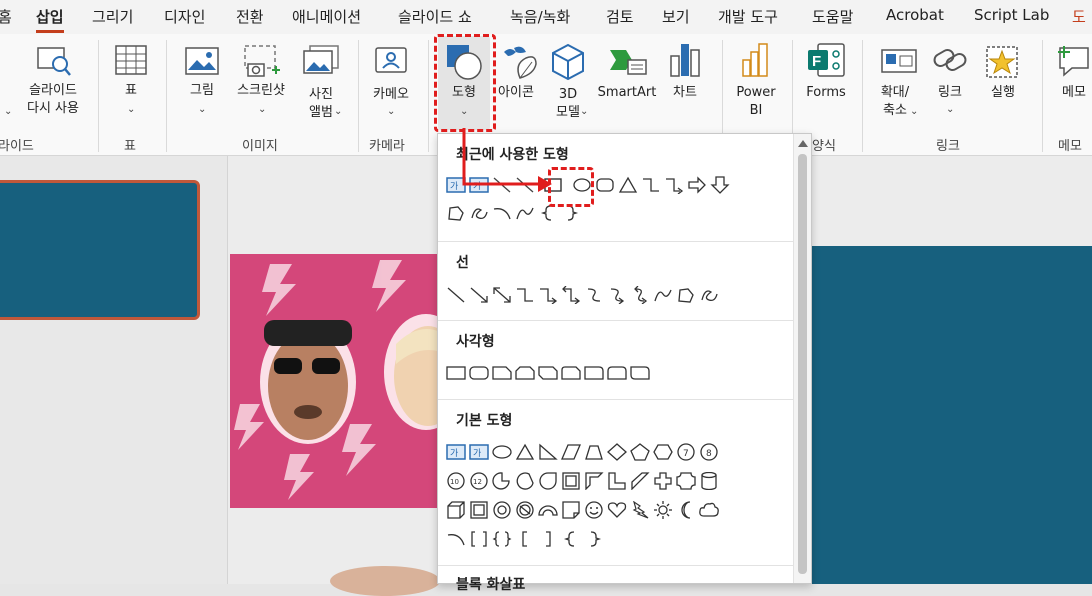 The height and width of the screenshot is (596, 1092). I want to click on tab-acrobat: Acrobat, so click(915, 15).